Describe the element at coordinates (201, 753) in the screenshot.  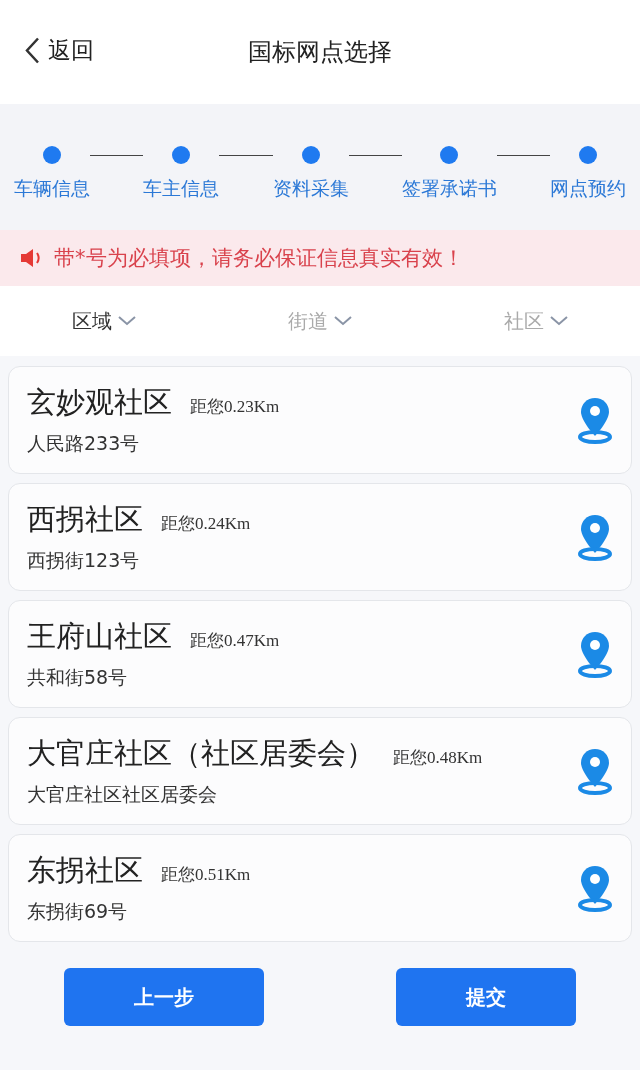
I see `site-name: 大官庄社区（社区居委会）` at that location.